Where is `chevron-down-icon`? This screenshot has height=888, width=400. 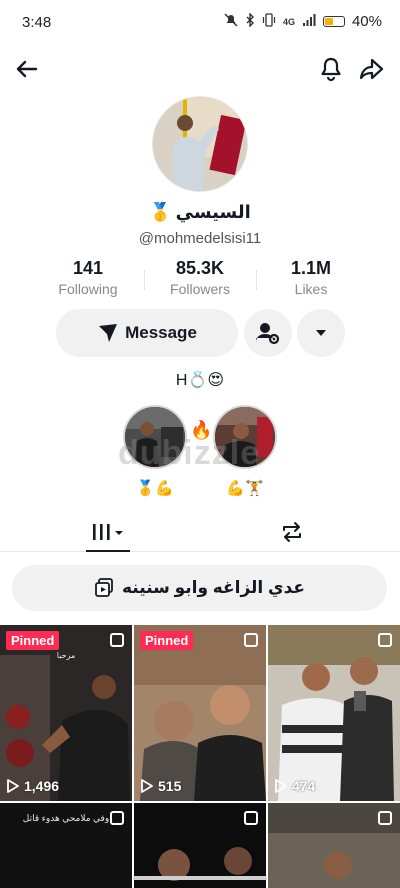
chevron-down-icon is located at coordinates (321, 333).